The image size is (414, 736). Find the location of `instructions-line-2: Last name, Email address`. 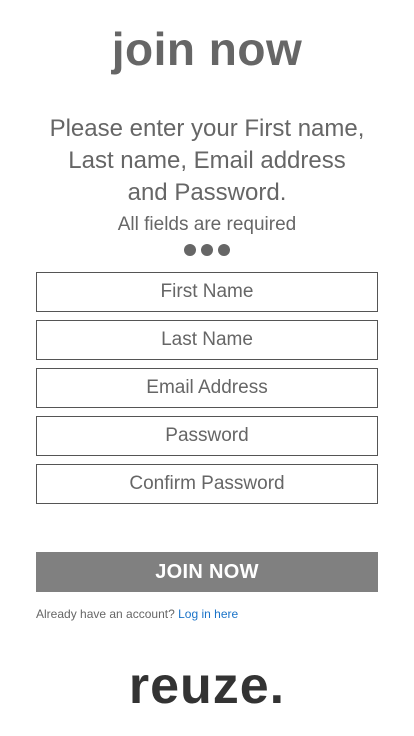

instructions-line-2: Last name, Email address is located at coordinates (207, 160).